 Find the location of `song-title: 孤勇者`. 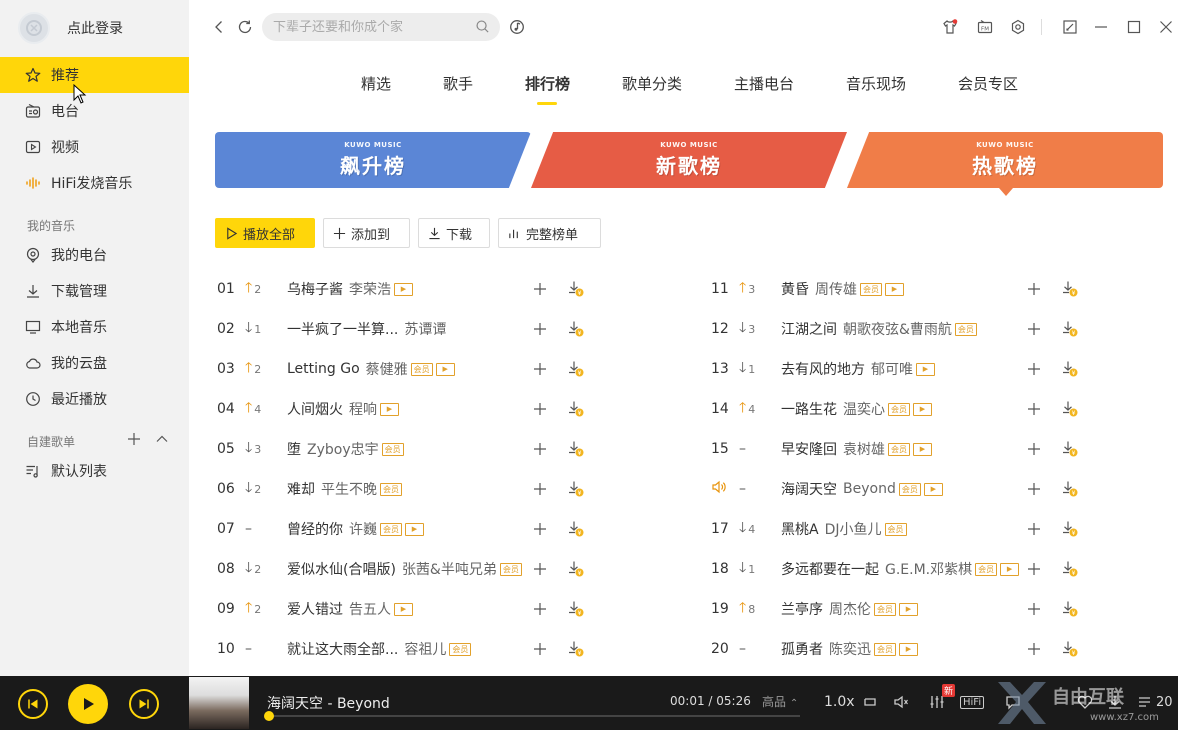

song-title: 孤勇者 is located at coordinates (802, 649).